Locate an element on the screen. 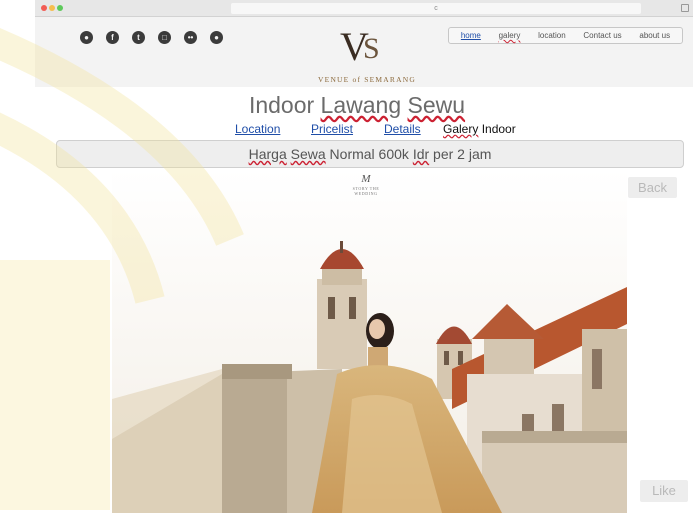 Image resolution: width=693 pixels, height=513 pixels. window-button-icon is located at coordinates (685, 8).